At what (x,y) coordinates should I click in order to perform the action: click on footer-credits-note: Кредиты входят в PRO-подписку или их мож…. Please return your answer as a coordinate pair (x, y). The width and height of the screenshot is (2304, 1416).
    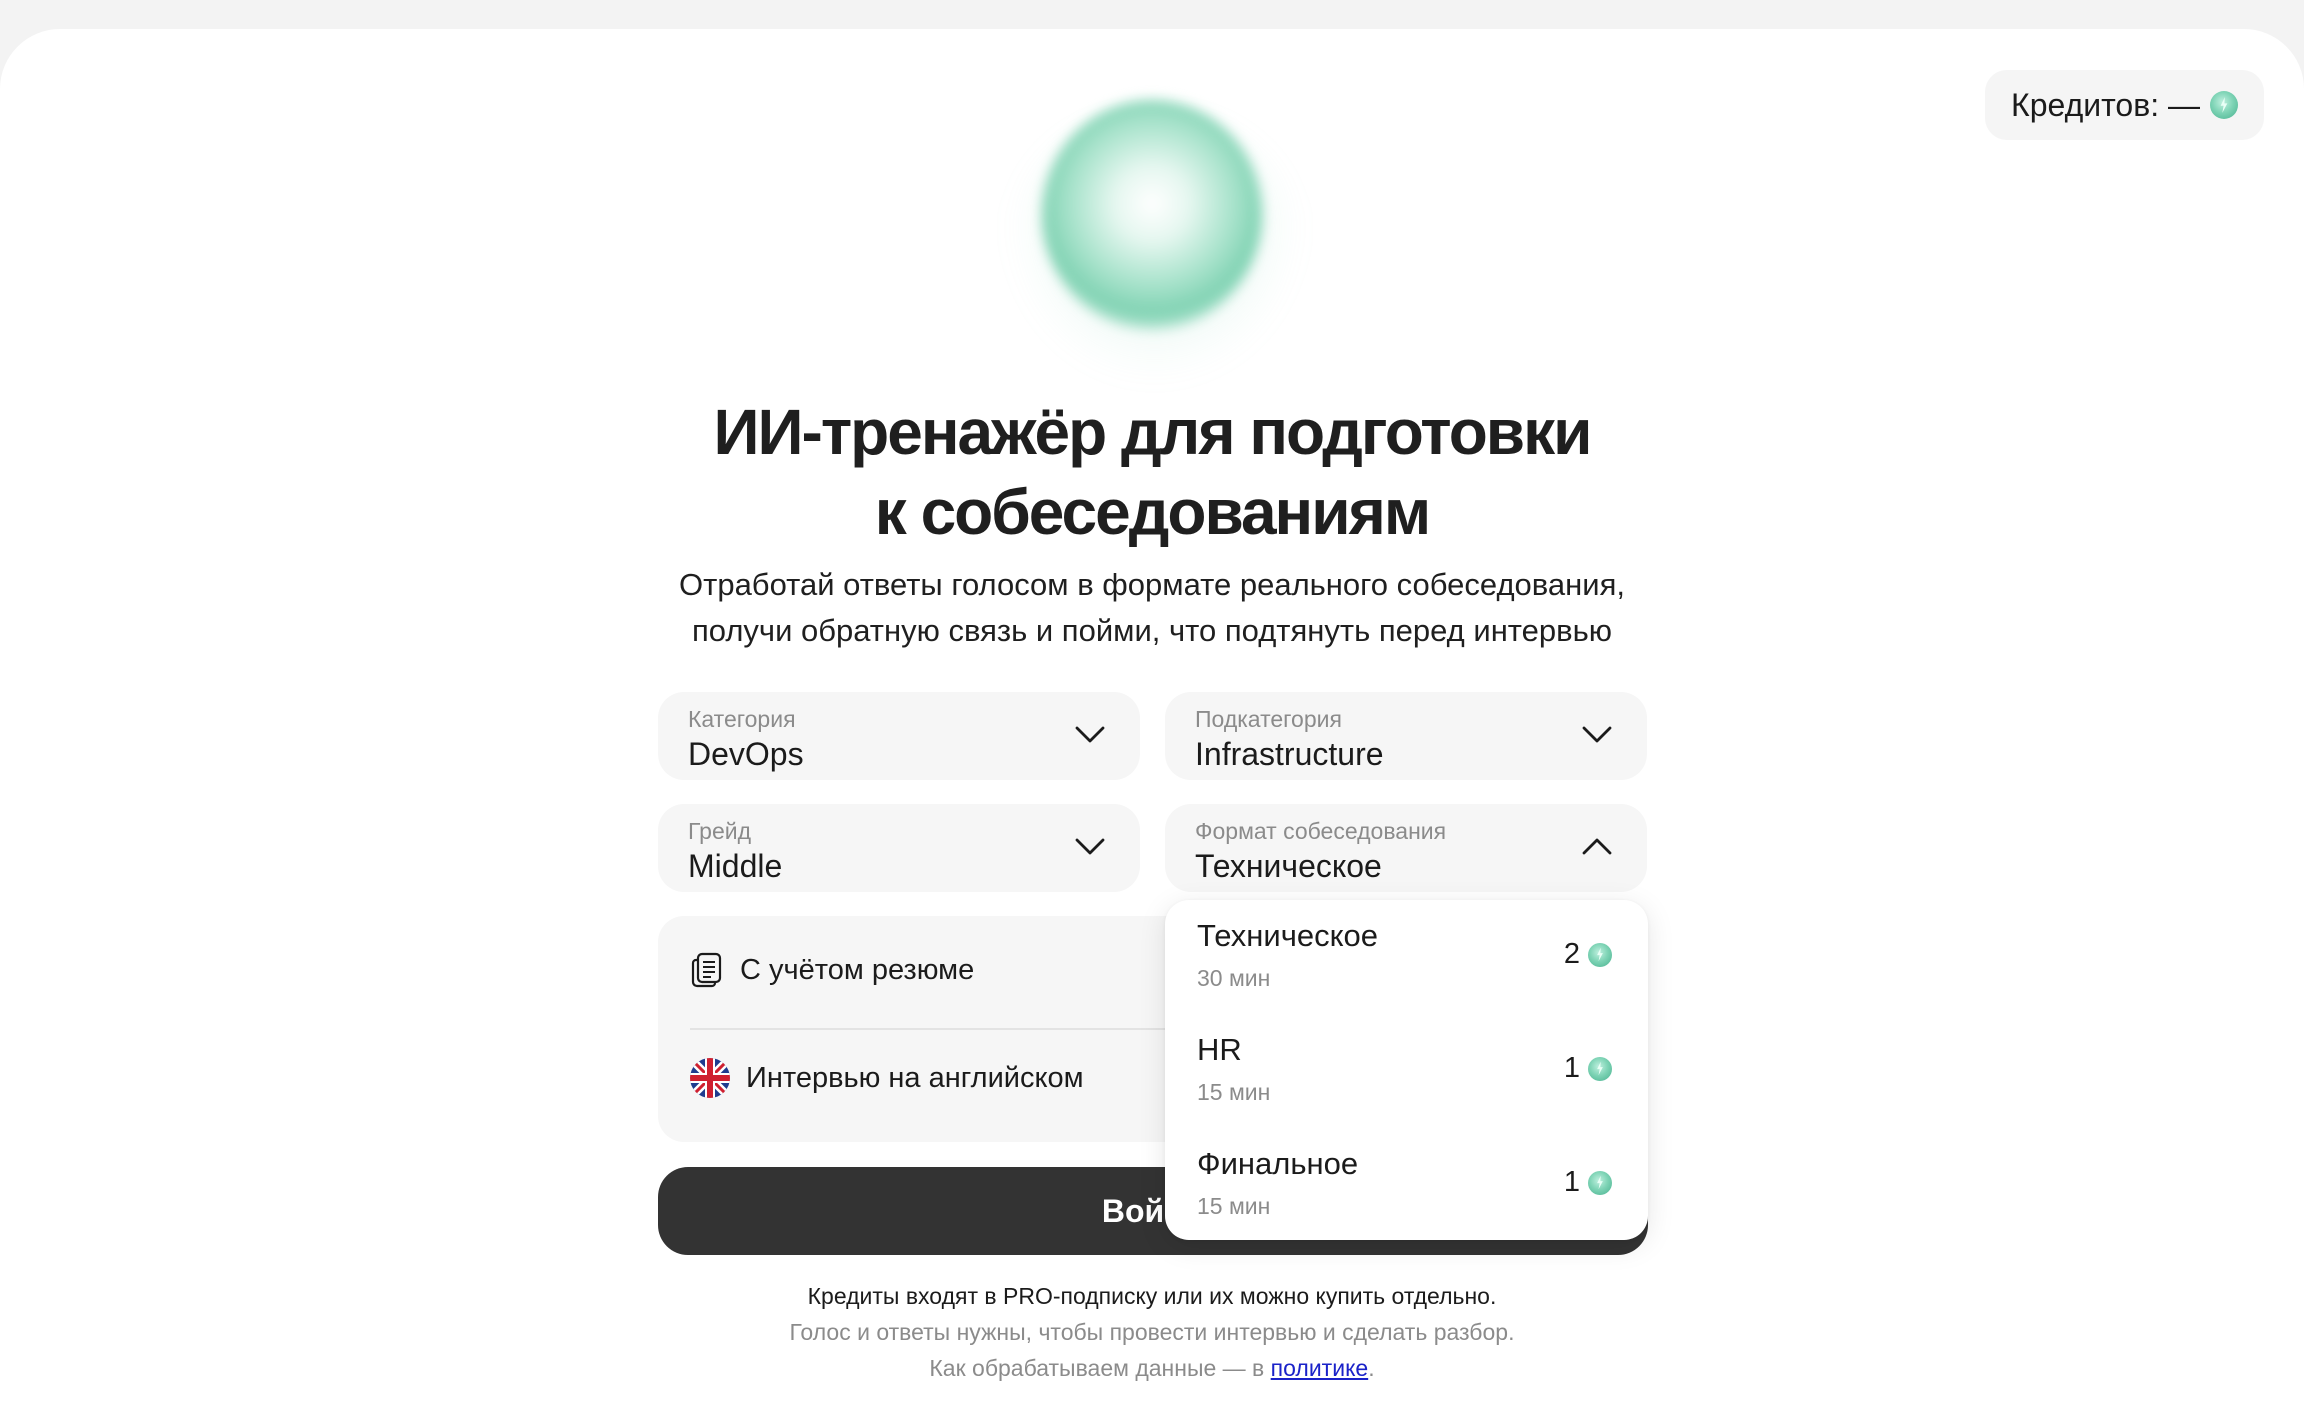
    Looking at the image, I should click on (1152, 1296).